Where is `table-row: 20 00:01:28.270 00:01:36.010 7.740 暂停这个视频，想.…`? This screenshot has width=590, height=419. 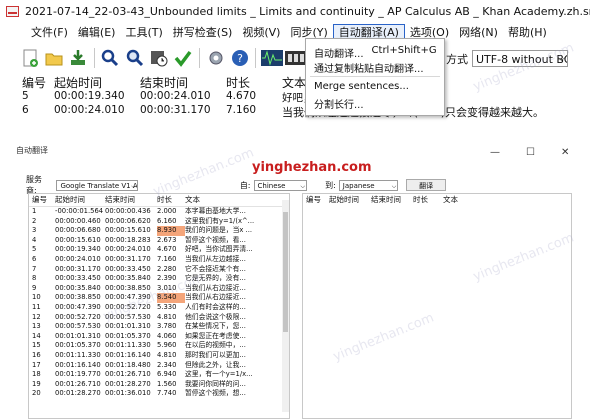
table-row: 20 00:01:28.270 00:01:36.010 7.740 暂停这个视频，想.… is located at coordinates (159, 394).